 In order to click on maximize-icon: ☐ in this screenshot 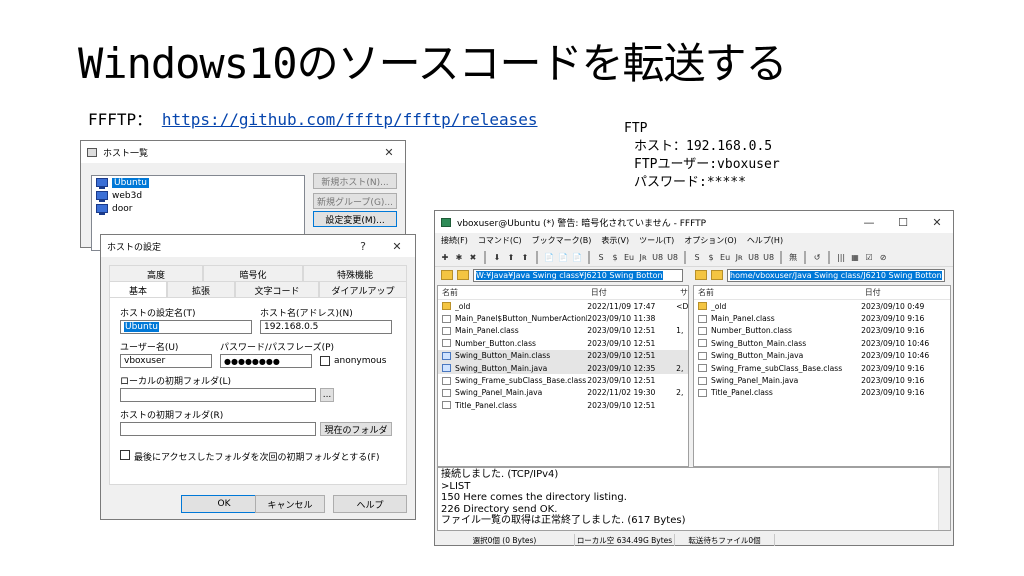, I will do `click(903, 222)`.